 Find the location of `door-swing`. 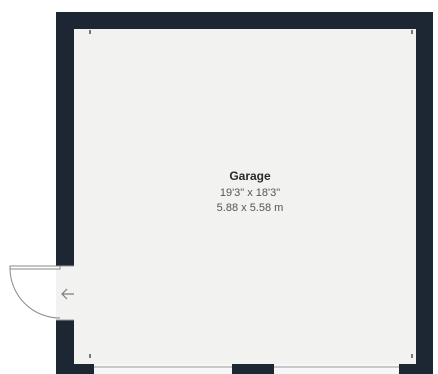

door-swing is located at coordinates (35, 292).